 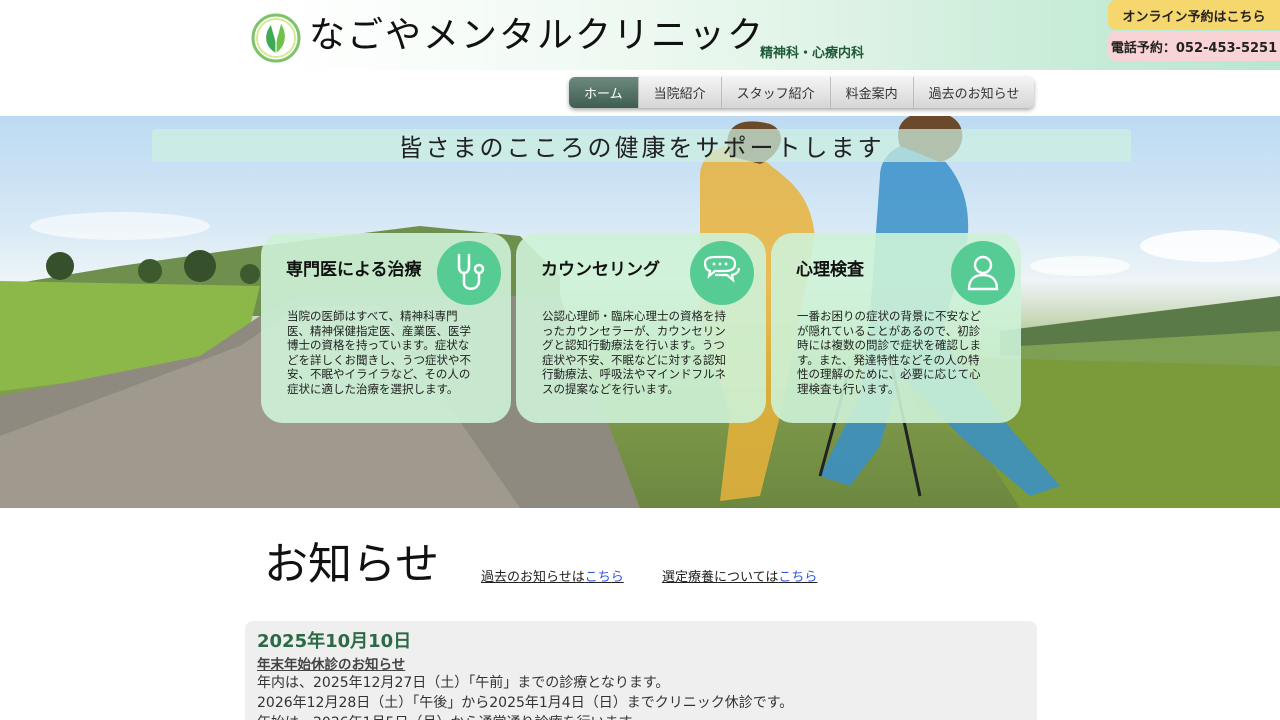 I want to click on clinic-logo-icon, so click(x=276, y=38).